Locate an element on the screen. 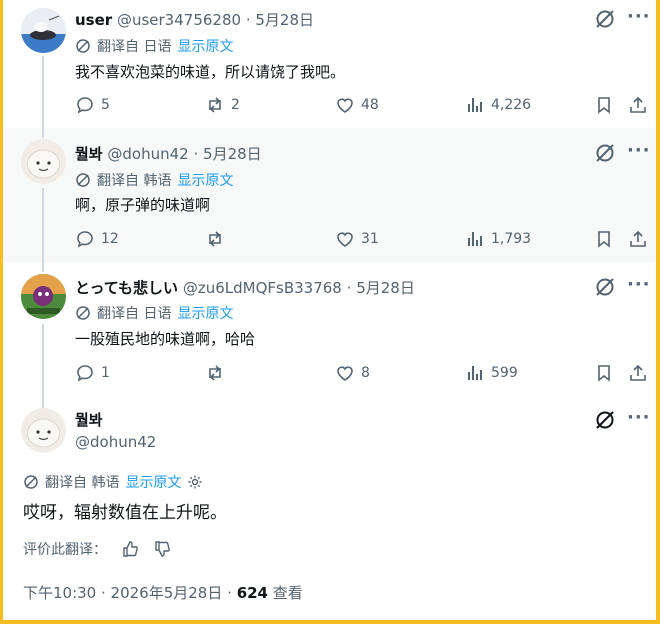 This screenshot has height=624, width=660. like-count: 8 is located at coordinates (365, 373).